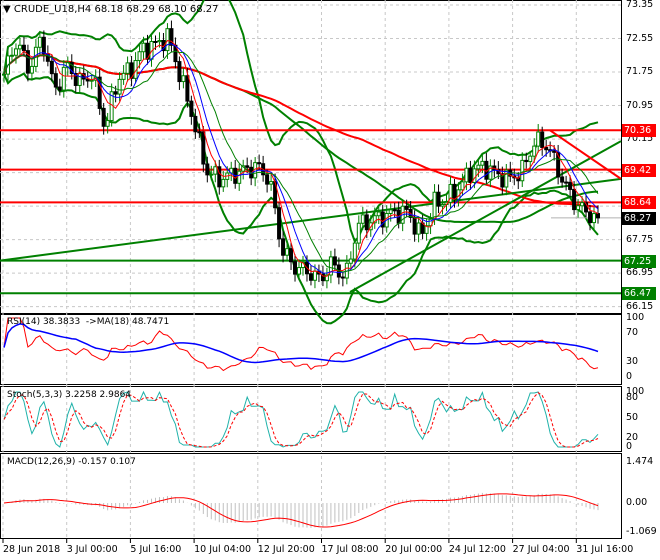 The image size is (660, 560). I want to click on price-axis-label: 70.95, so click(640, 105).